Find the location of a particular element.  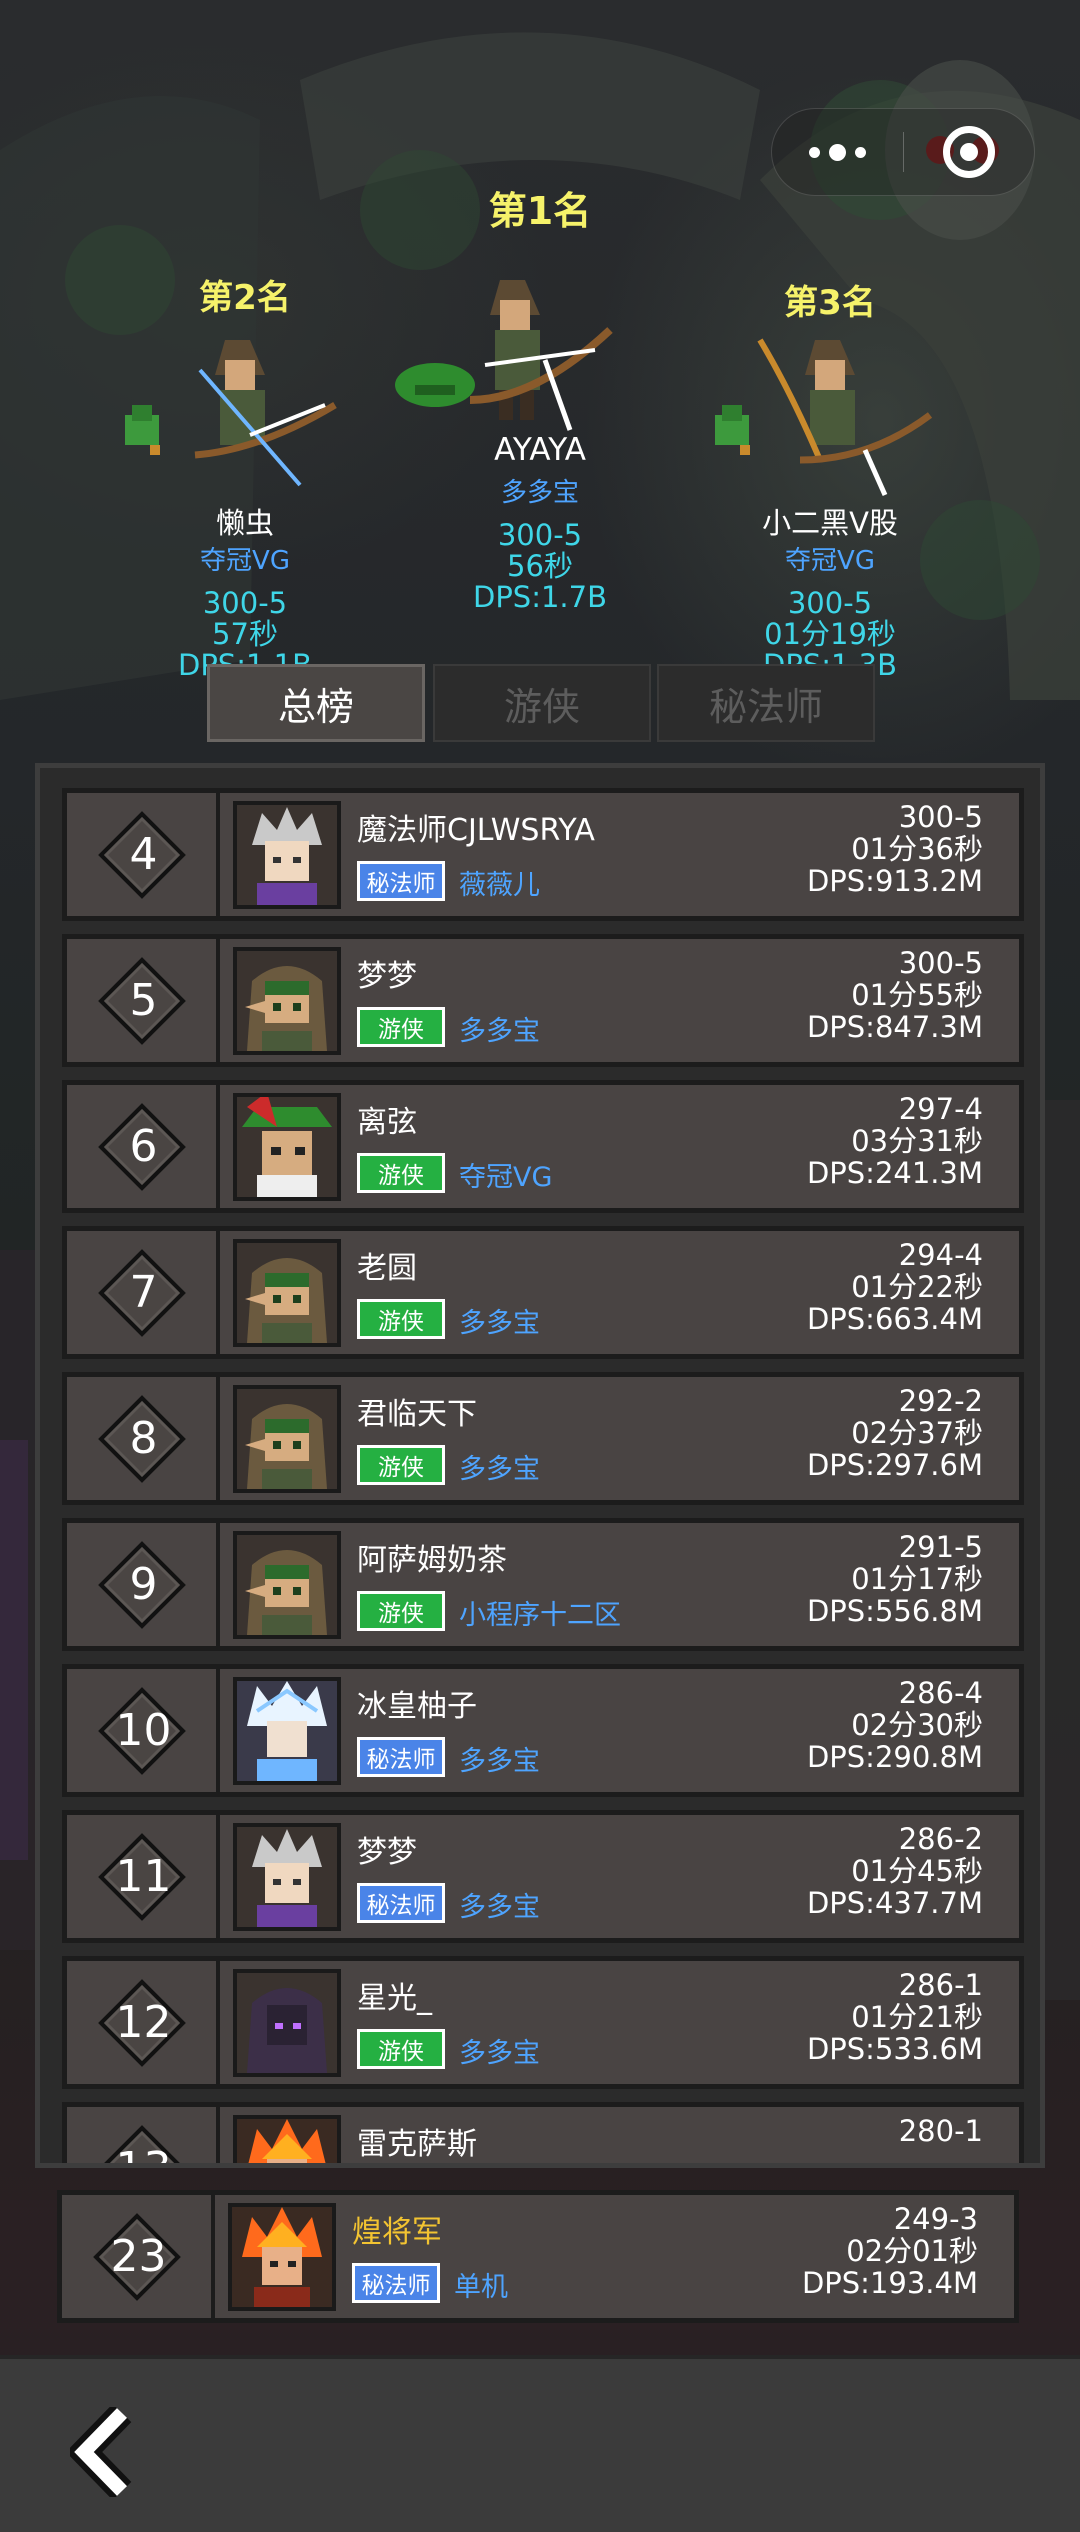

podium-guild-2: 夺冠VG is located at coordinates (245, 561).